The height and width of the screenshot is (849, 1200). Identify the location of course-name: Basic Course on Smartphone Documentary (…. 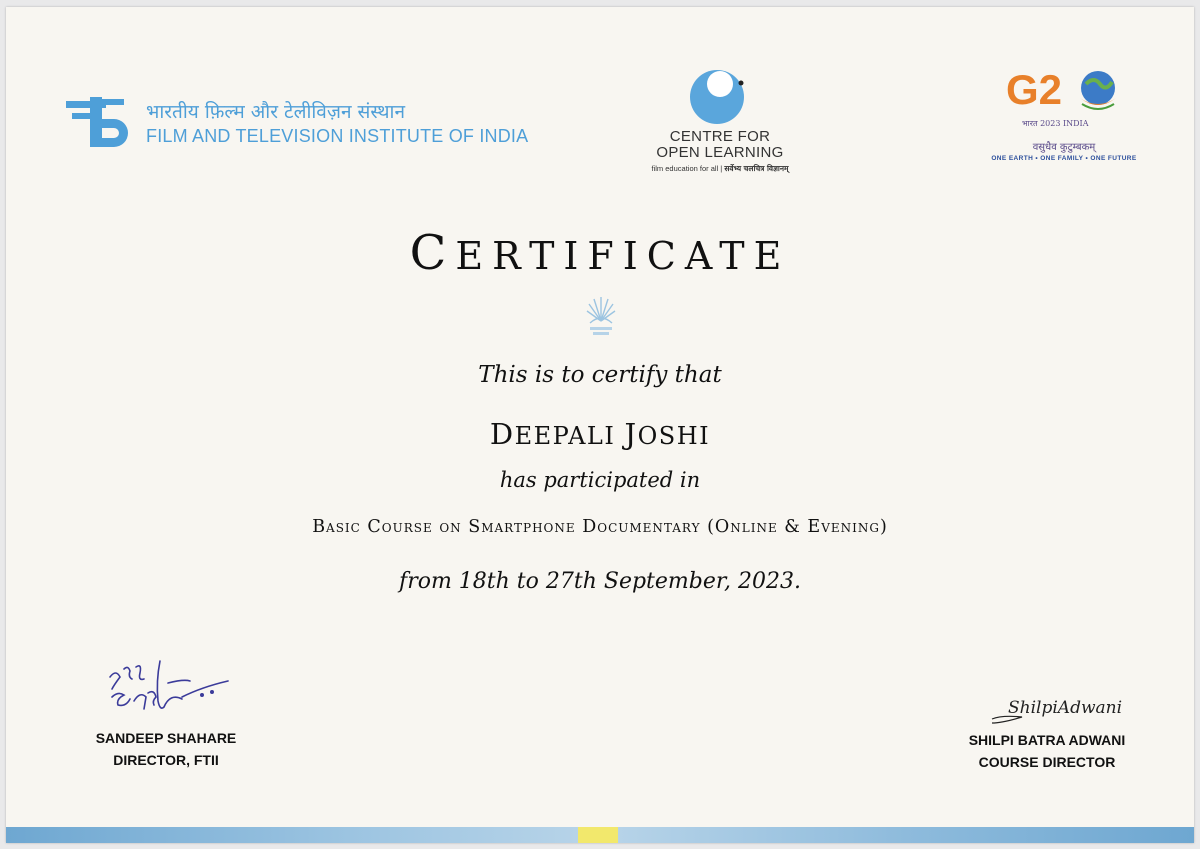
(600, 527).